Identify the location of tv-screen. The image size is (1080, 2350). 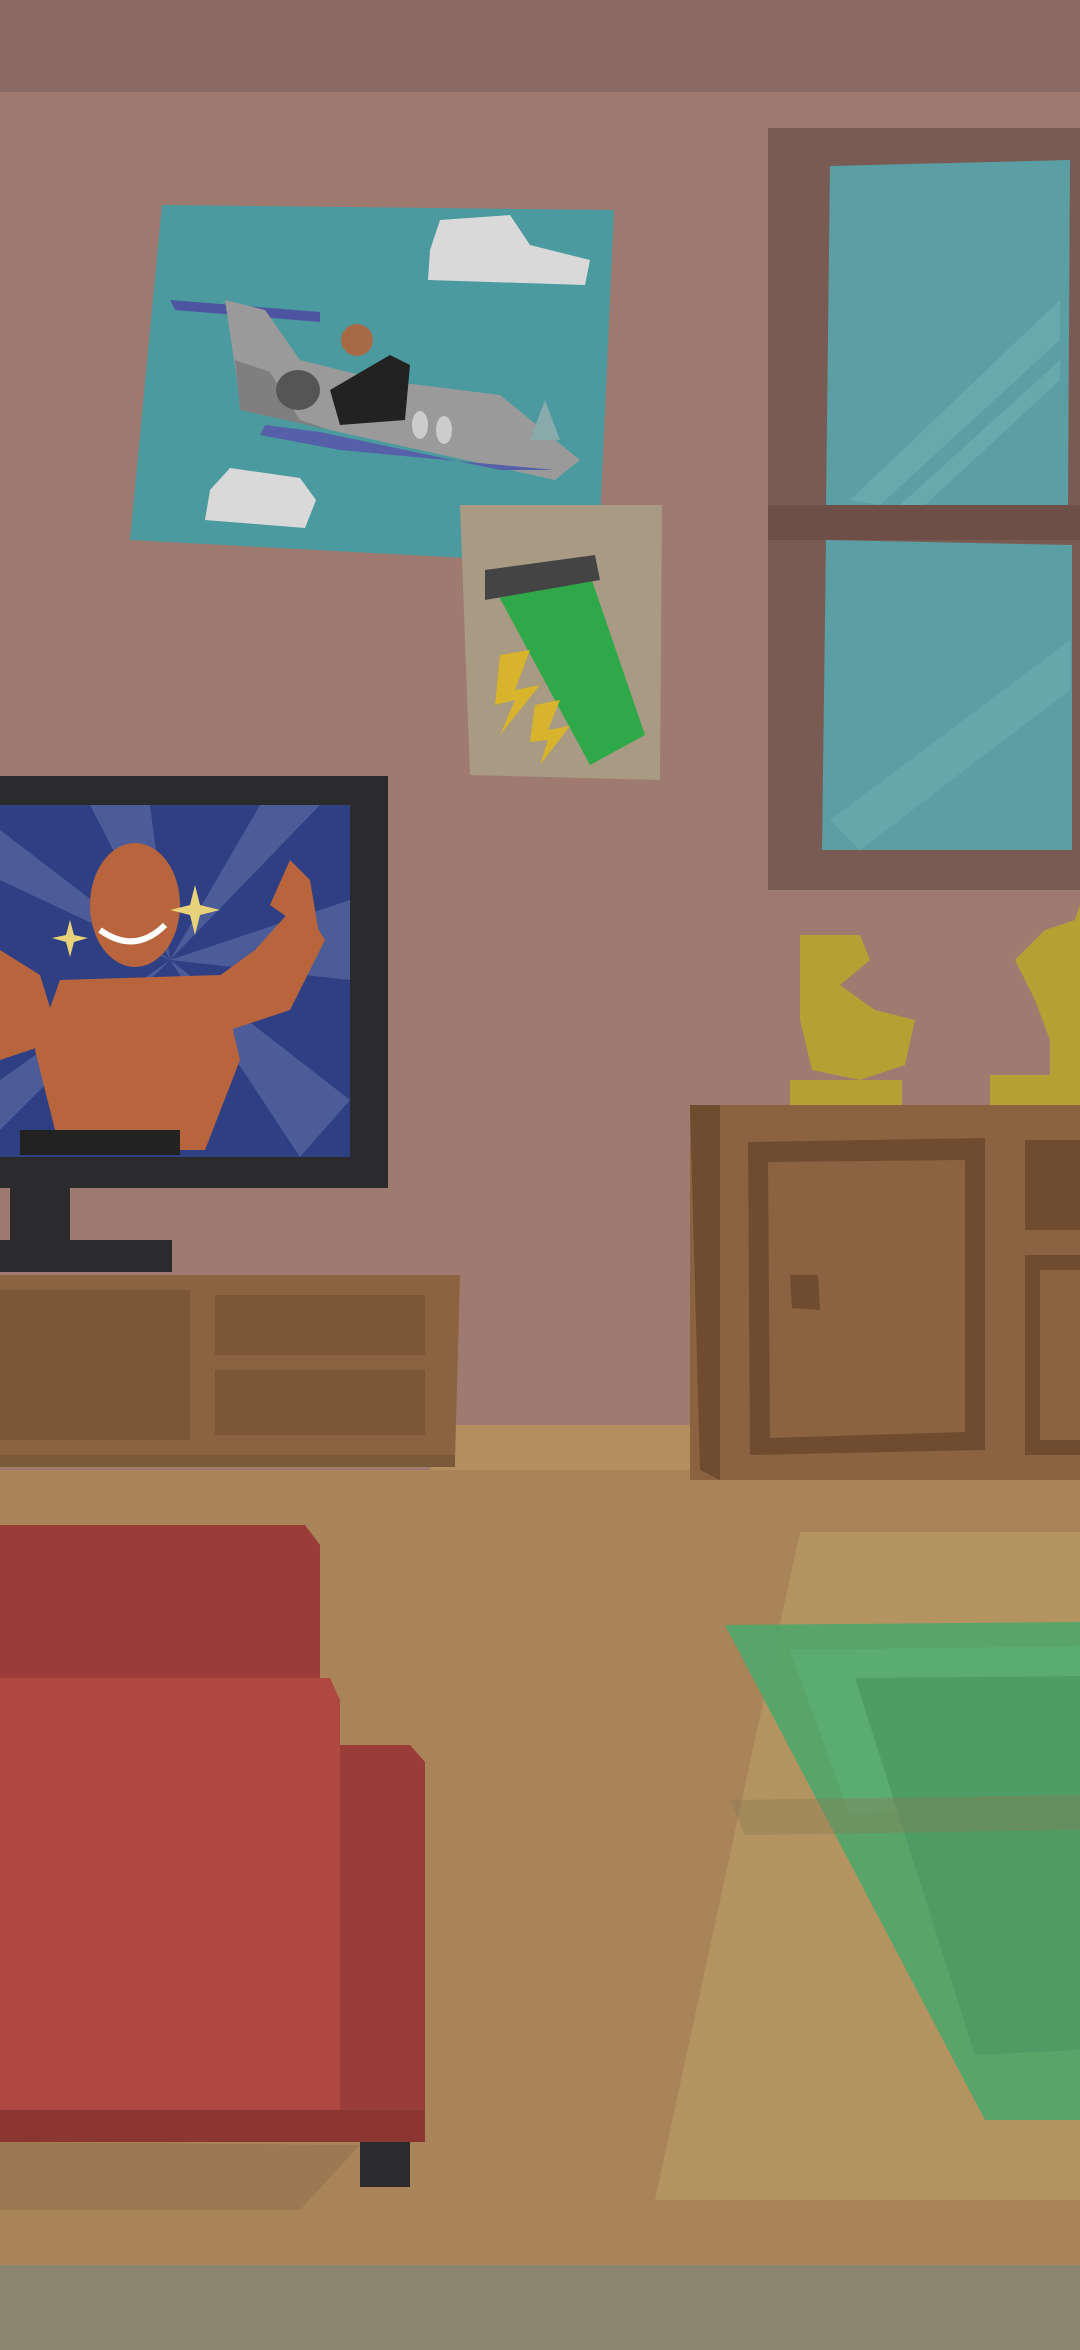
(175, 981).